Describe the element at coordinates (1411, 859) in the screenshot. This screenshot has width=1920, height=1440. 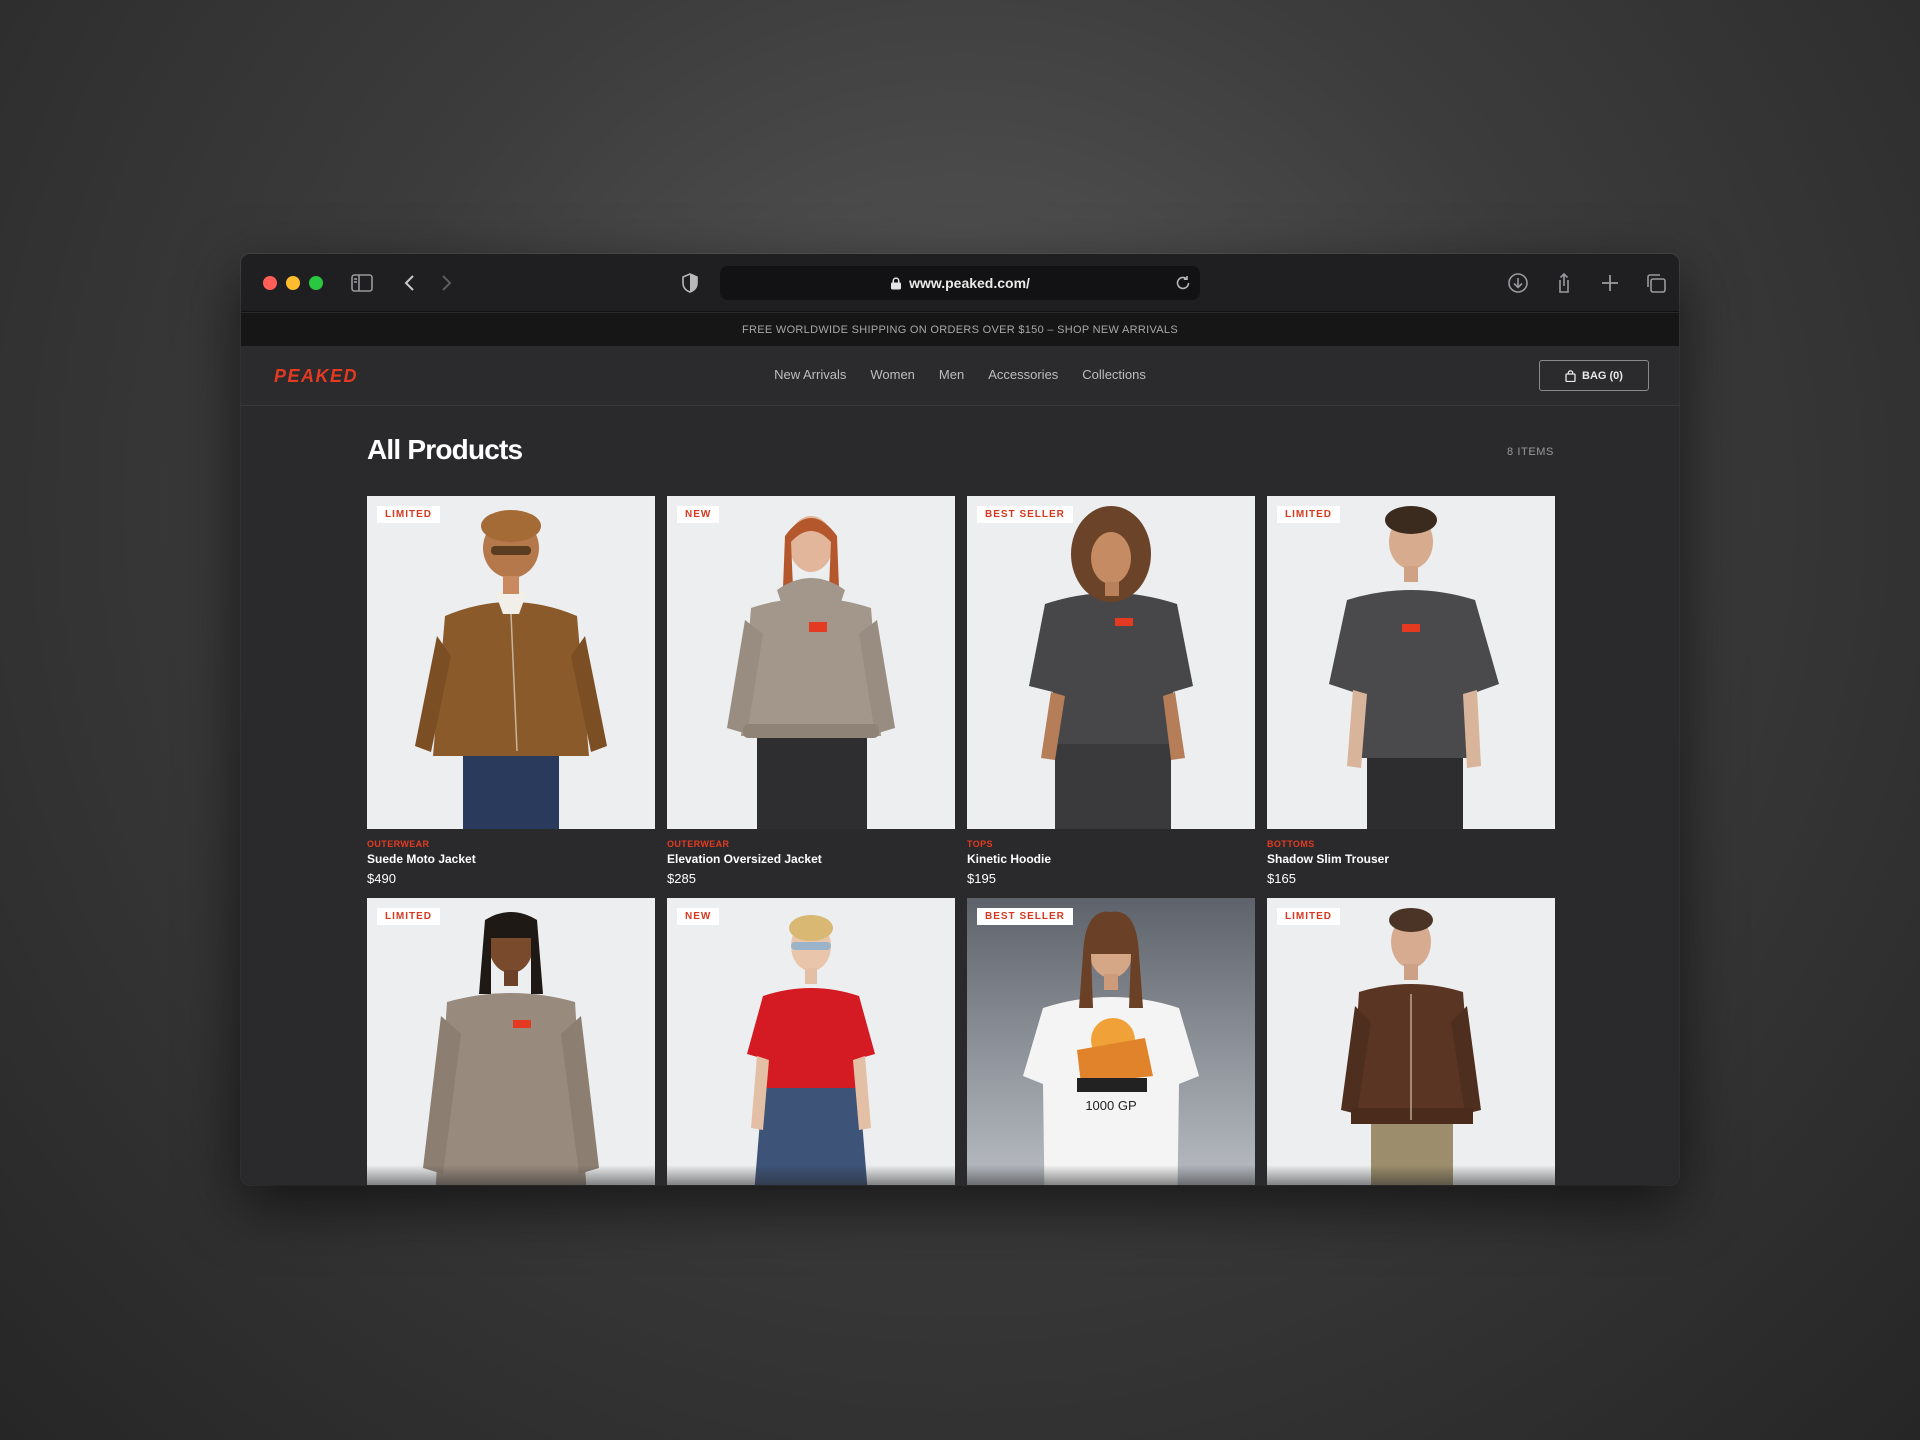
I see `product-name: Shadow Slim Trouser` at that location.